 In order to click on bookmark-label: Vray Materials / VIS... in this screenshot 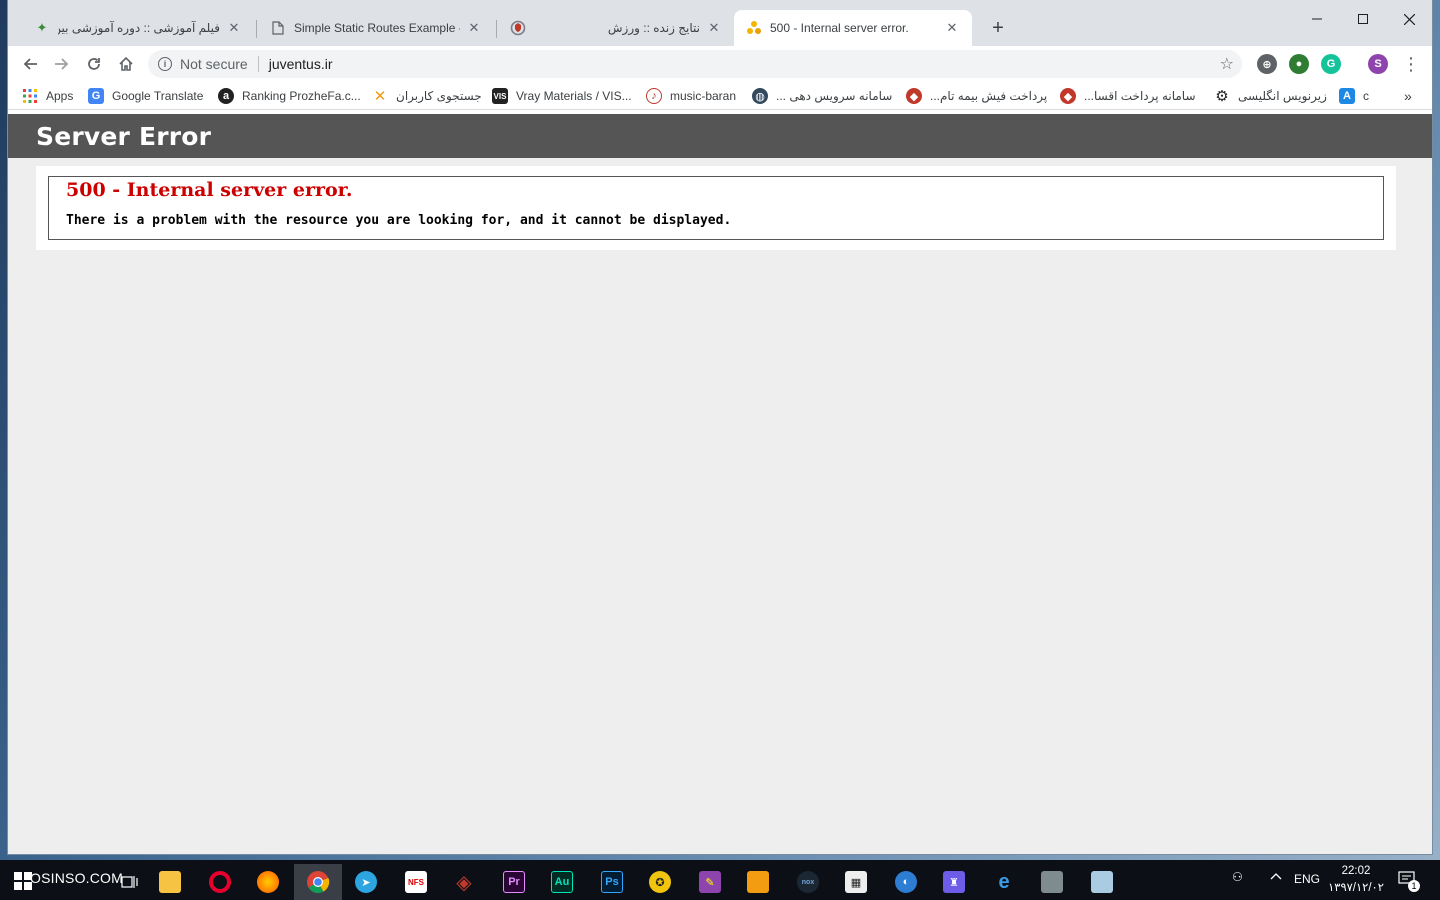, I will do `click(574, 96)`.